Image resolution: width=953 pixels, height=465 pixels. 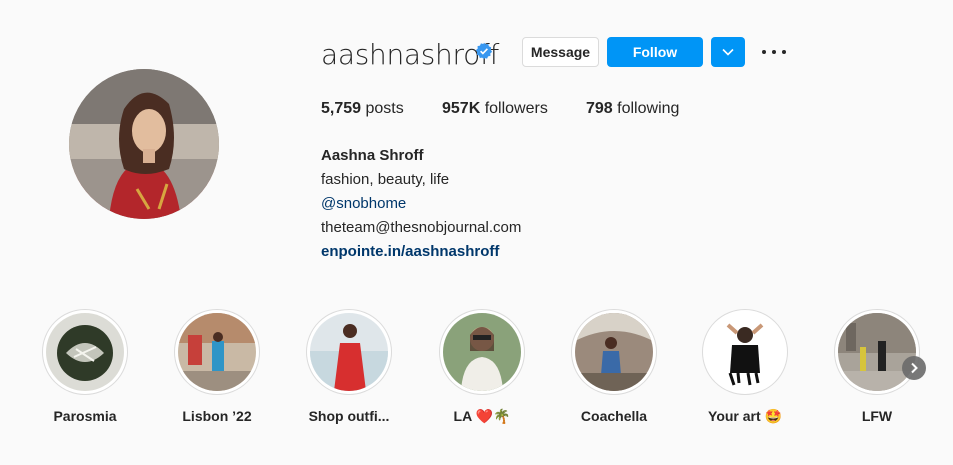 I want to click on portrait-photo-icon, so click(x=482, y=352).